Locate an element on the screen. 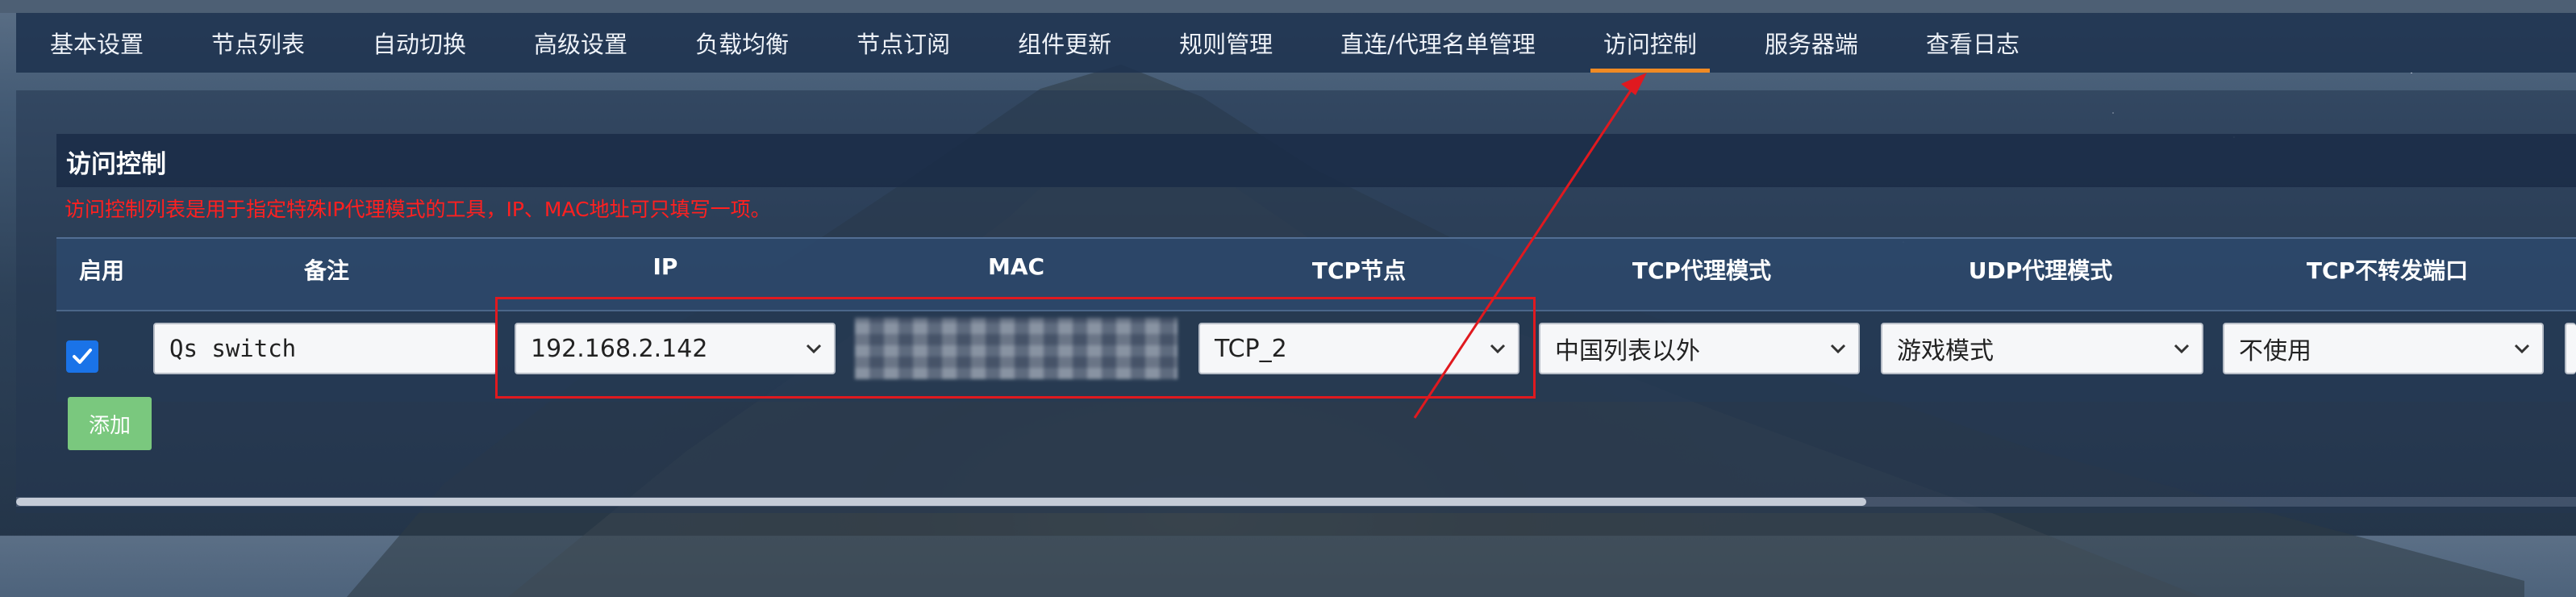 The width and height of the screenshot is (2576, 597). checkmark-icon is located at coordinates (82, 356).